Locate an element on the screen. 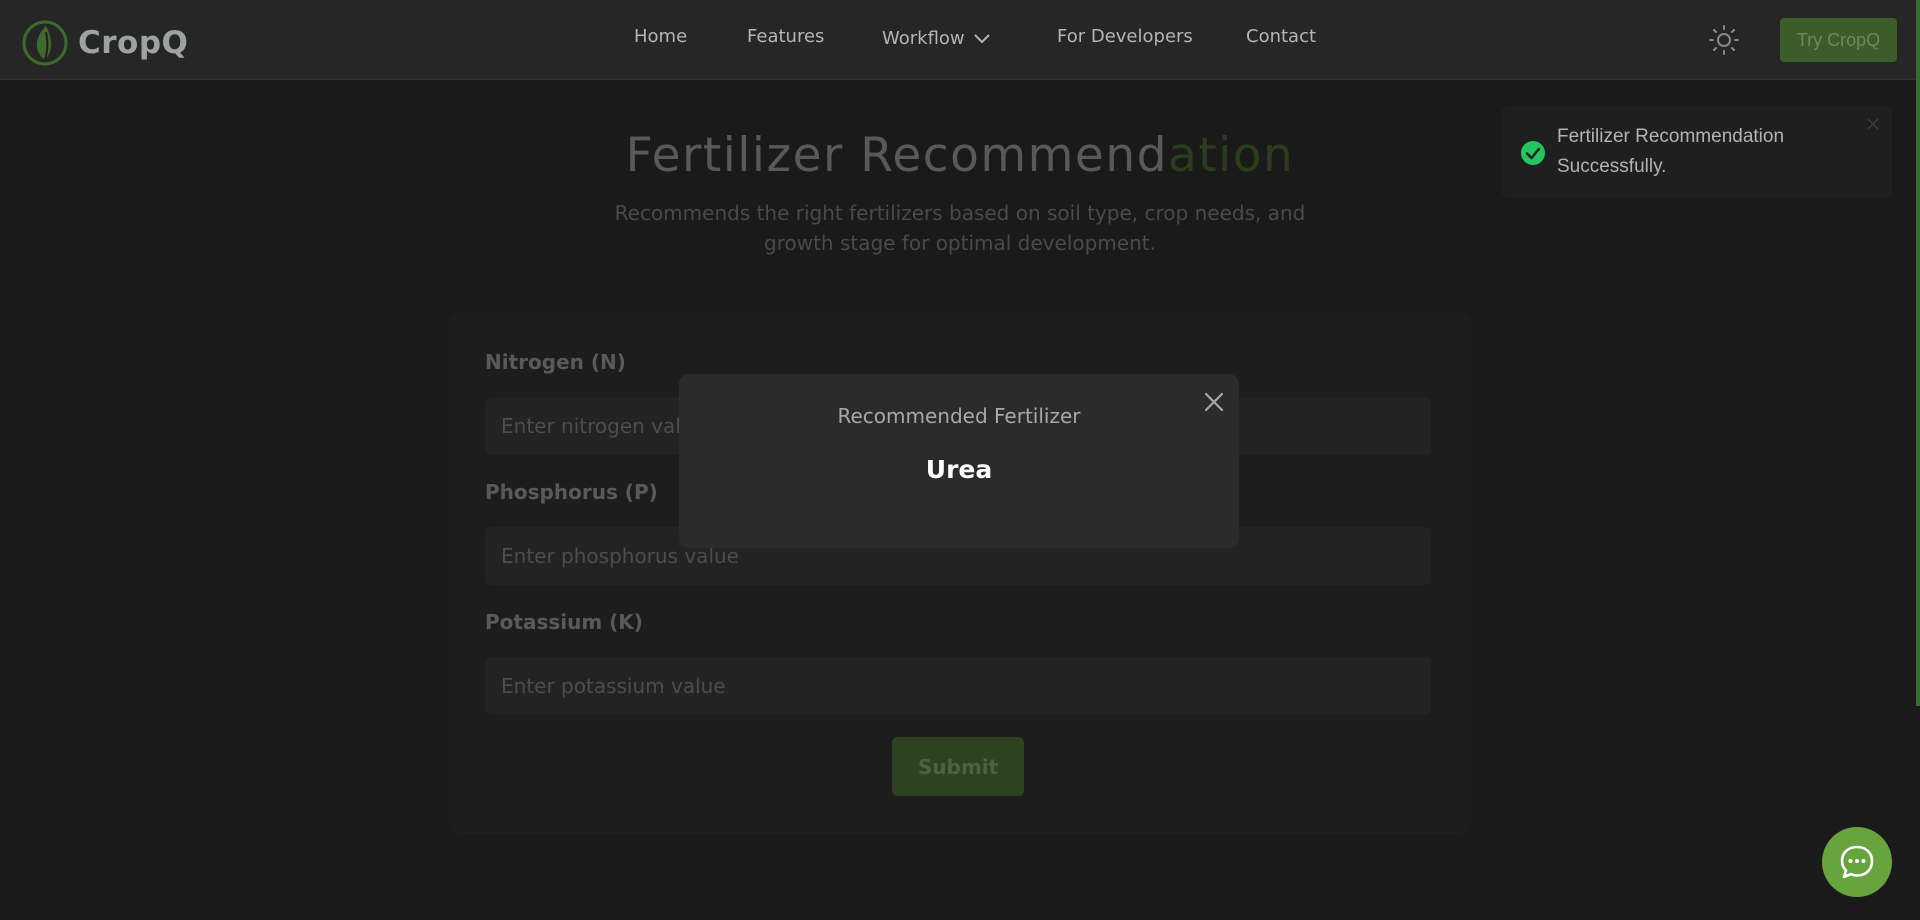  scrollbar is located at coordinates (1918, 353).